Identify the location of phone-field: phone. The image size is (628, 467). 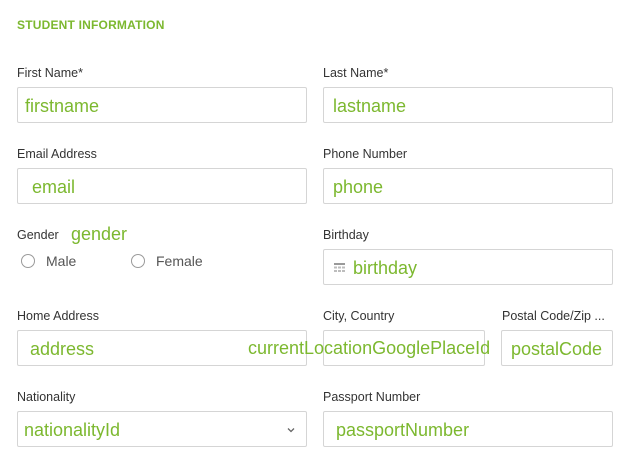
(468, 186).